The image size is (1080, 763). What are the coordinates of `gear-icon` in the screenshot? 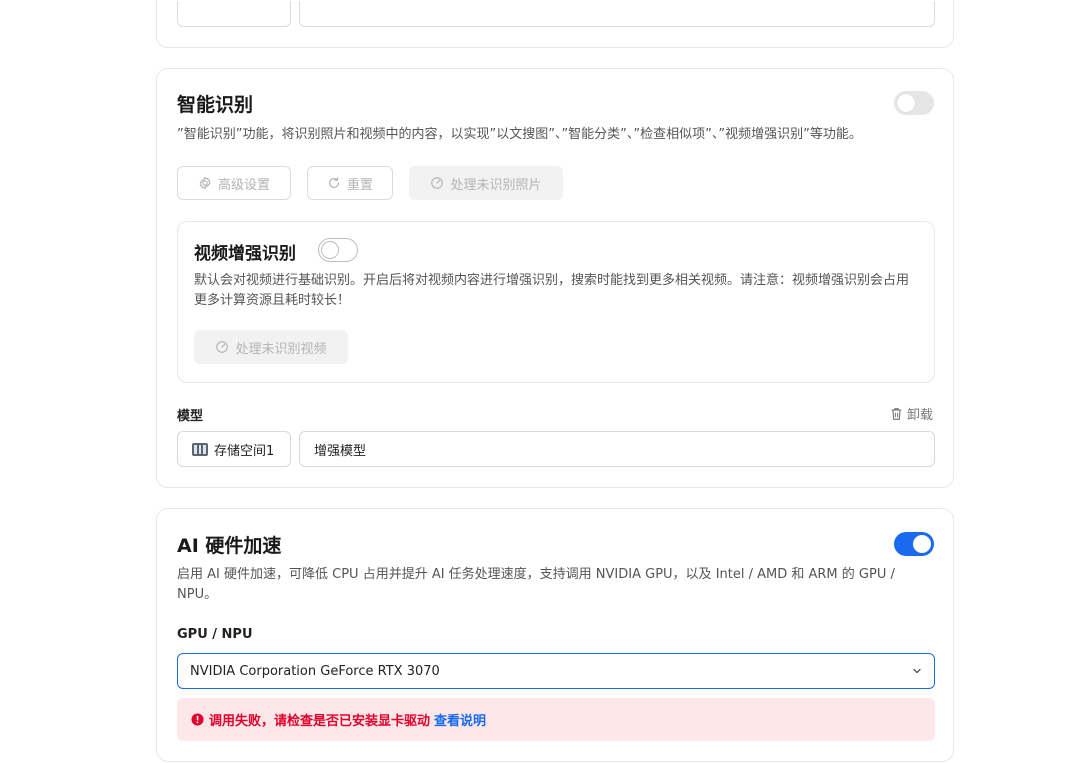 It's located at (205, 183).